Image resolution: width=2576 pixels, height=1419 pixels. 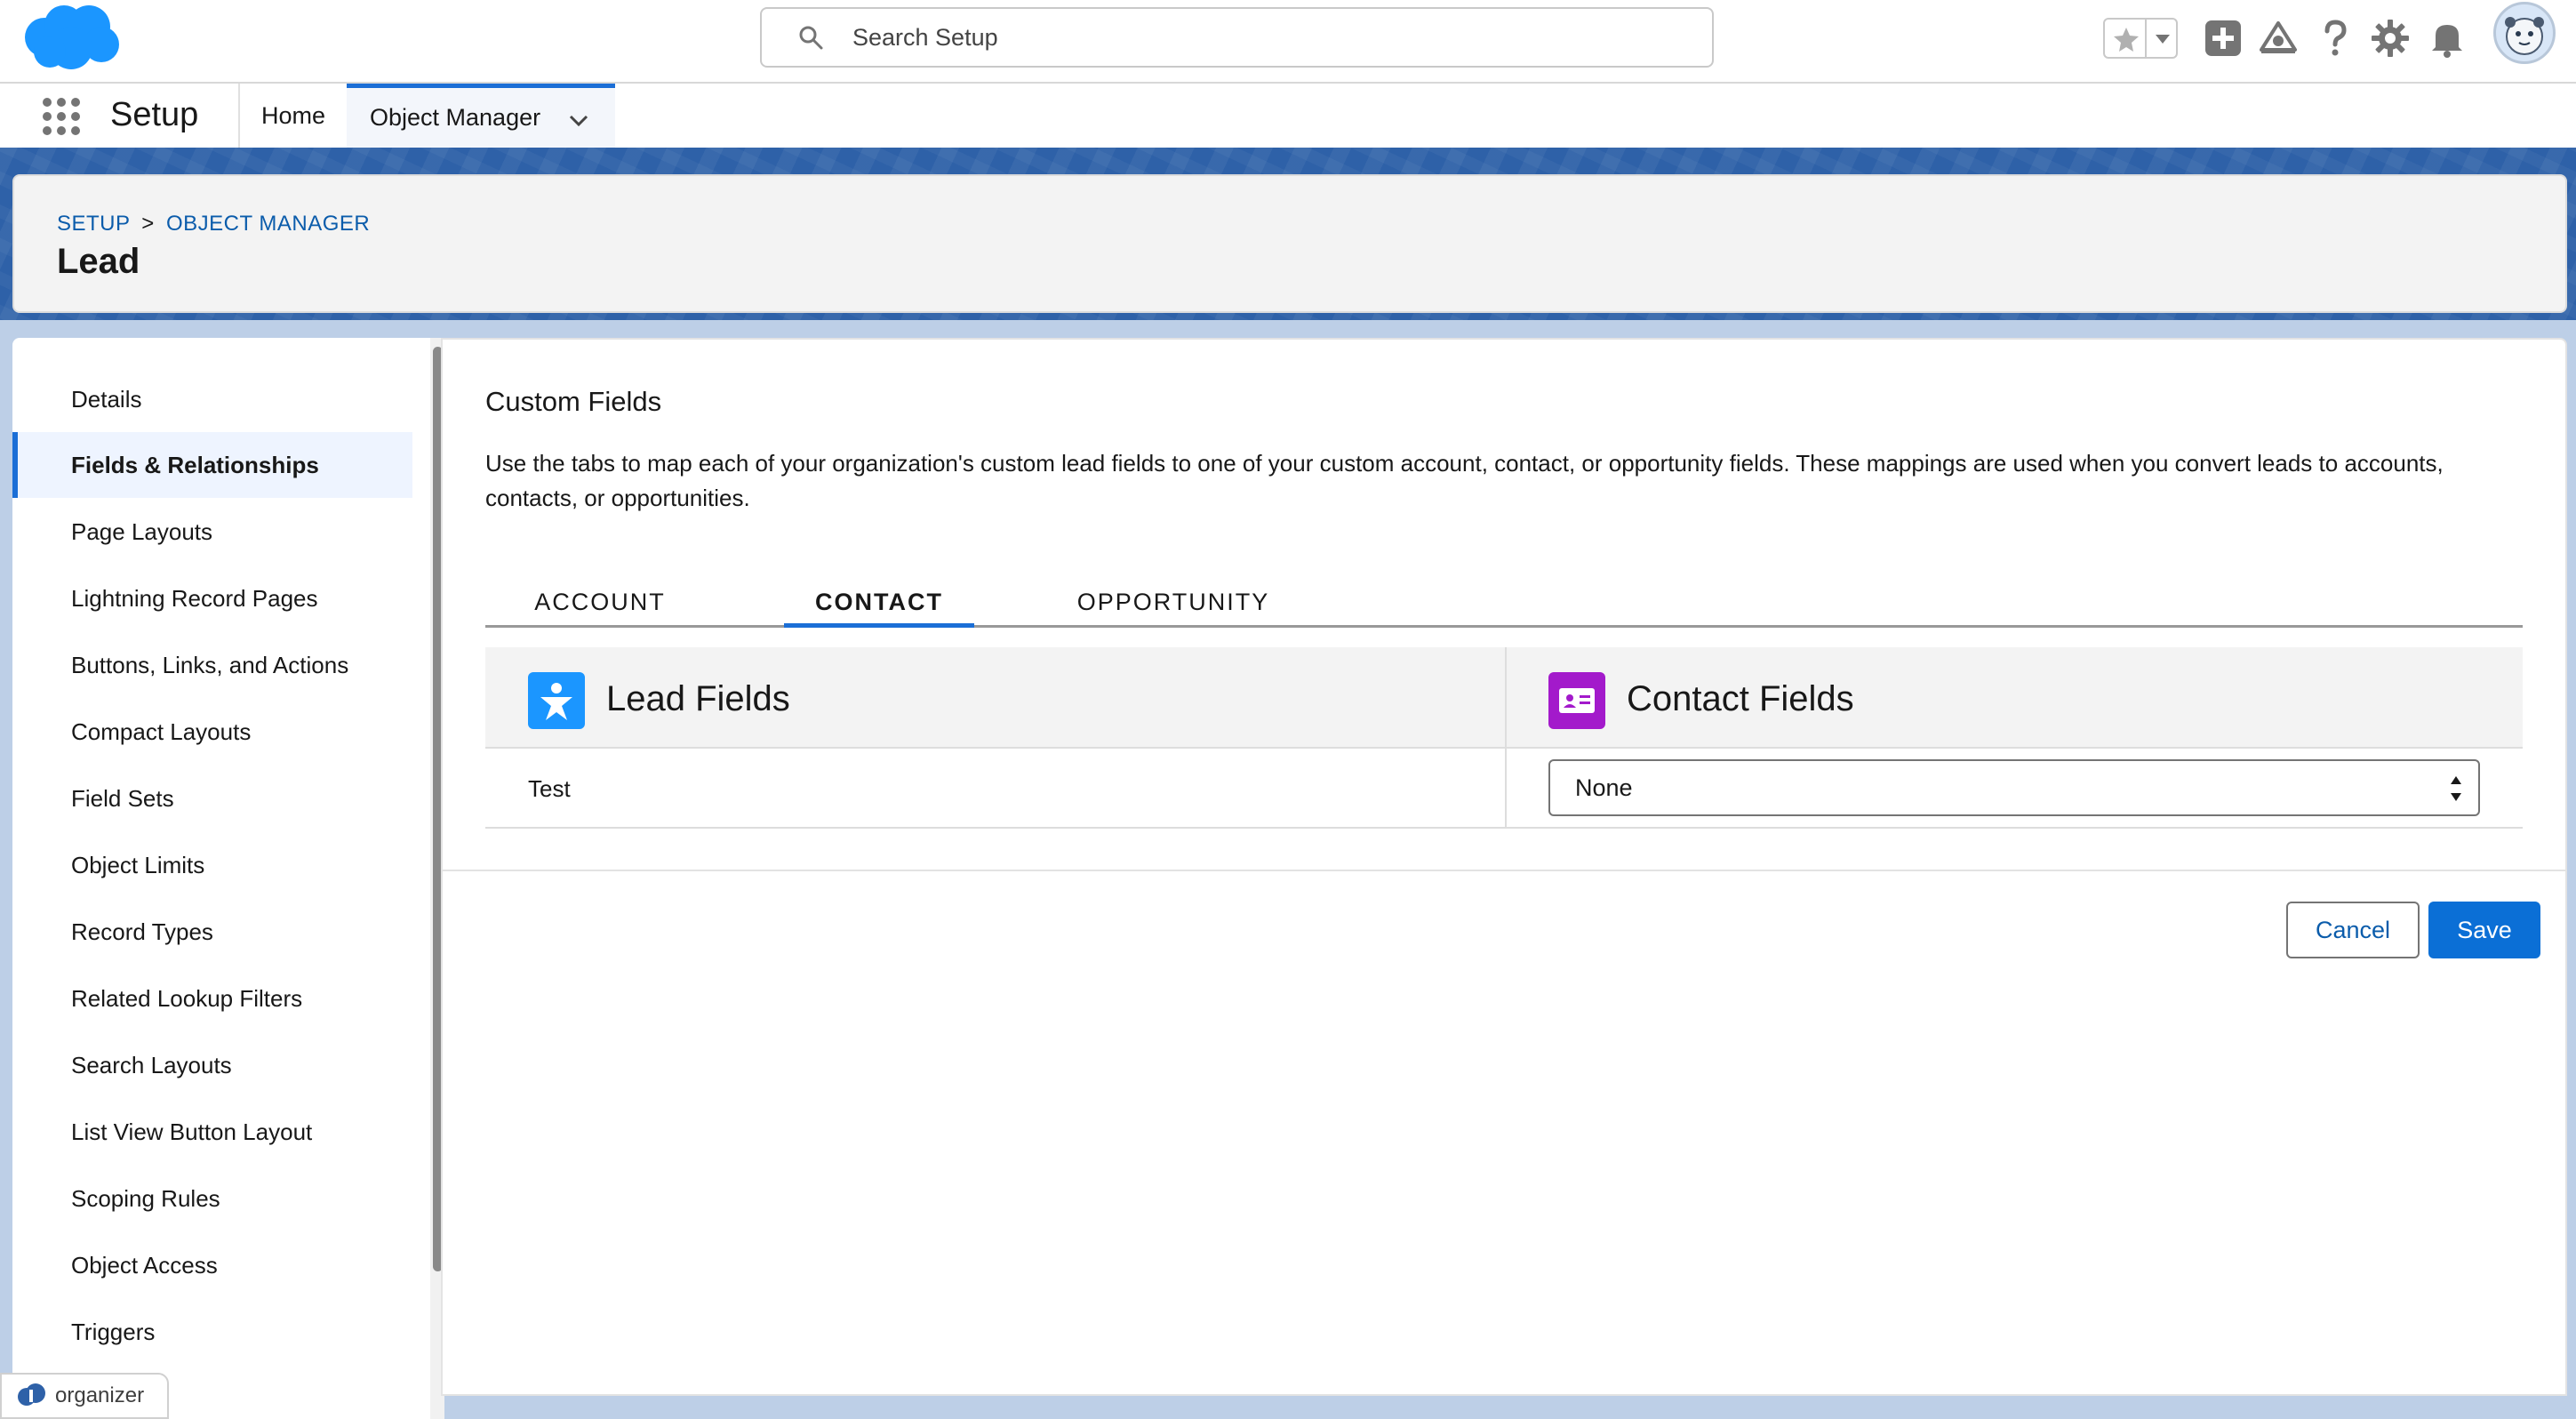 I want to click on sidebar-item-field-sets: Field Sets, so click(x=212, y=799).